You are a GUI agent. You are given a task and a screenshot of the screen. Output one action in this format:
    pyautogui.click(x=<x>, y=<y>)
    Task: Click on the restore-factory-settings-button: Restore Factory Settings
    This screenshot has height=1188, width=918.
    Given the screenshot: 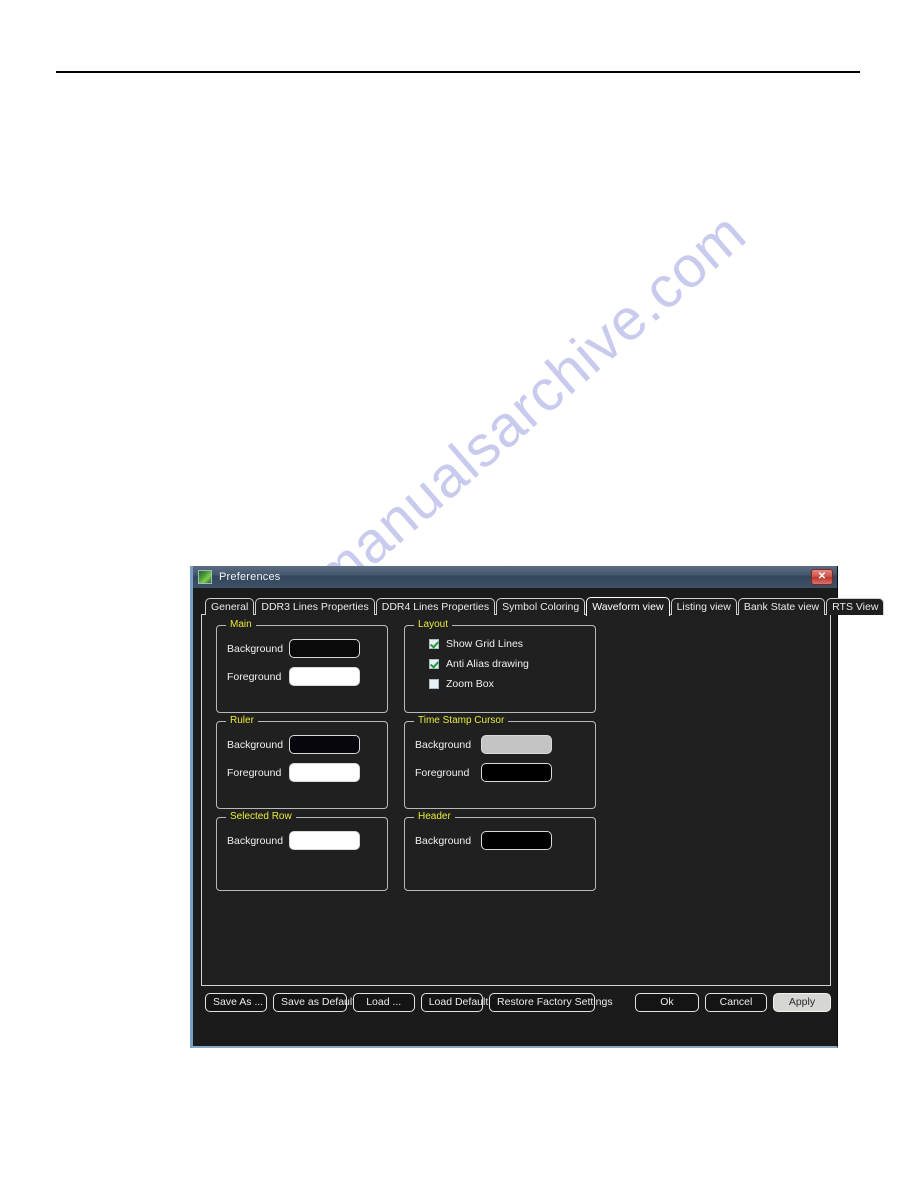 What is the action you would take?
    pyautogui.click(x=551, y=1002)
    